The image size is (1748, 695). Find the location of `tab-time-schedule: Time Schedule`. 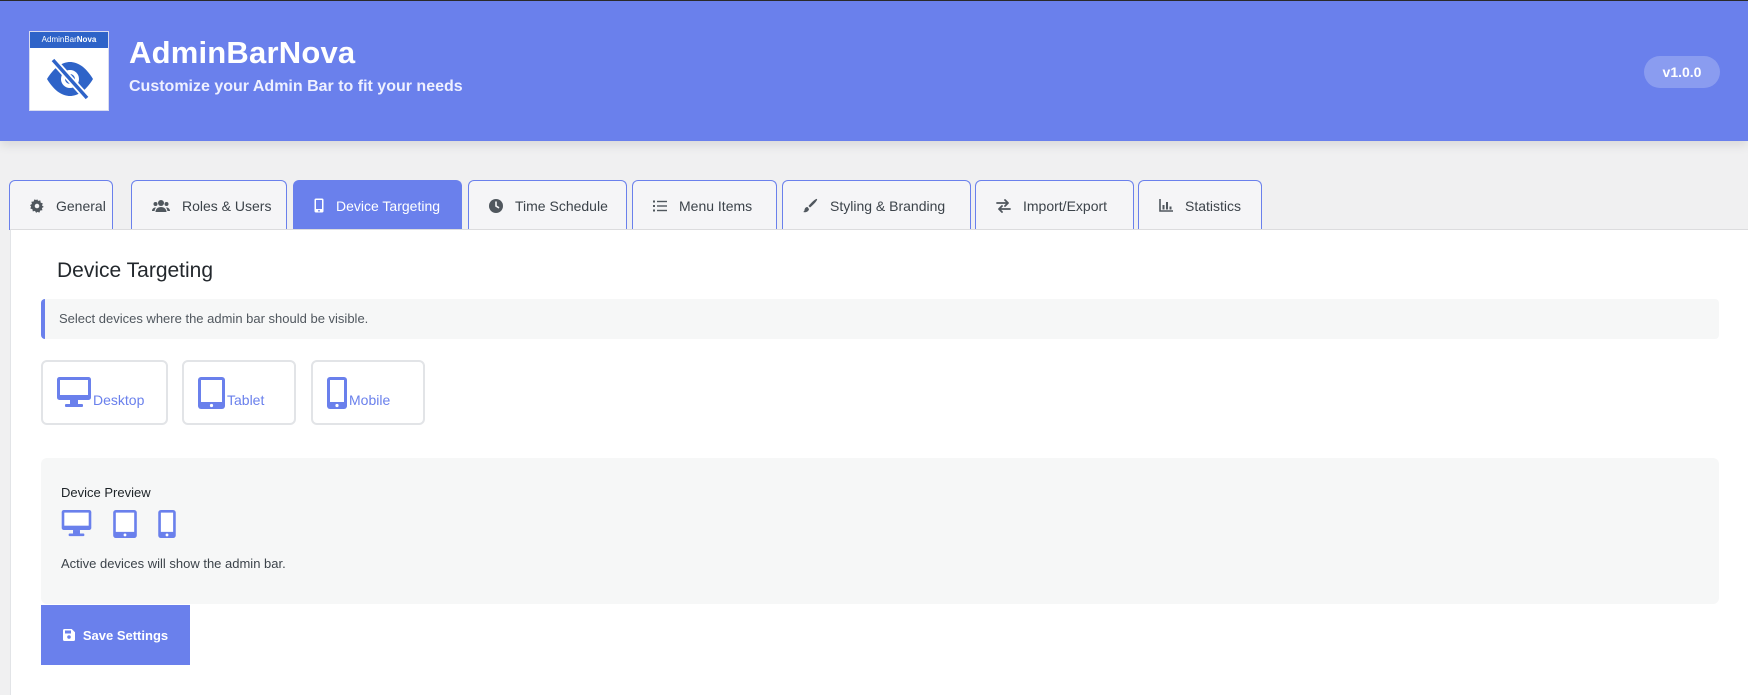

tab-time-schedule: Time Schedule is located at coordinates (547, 205).